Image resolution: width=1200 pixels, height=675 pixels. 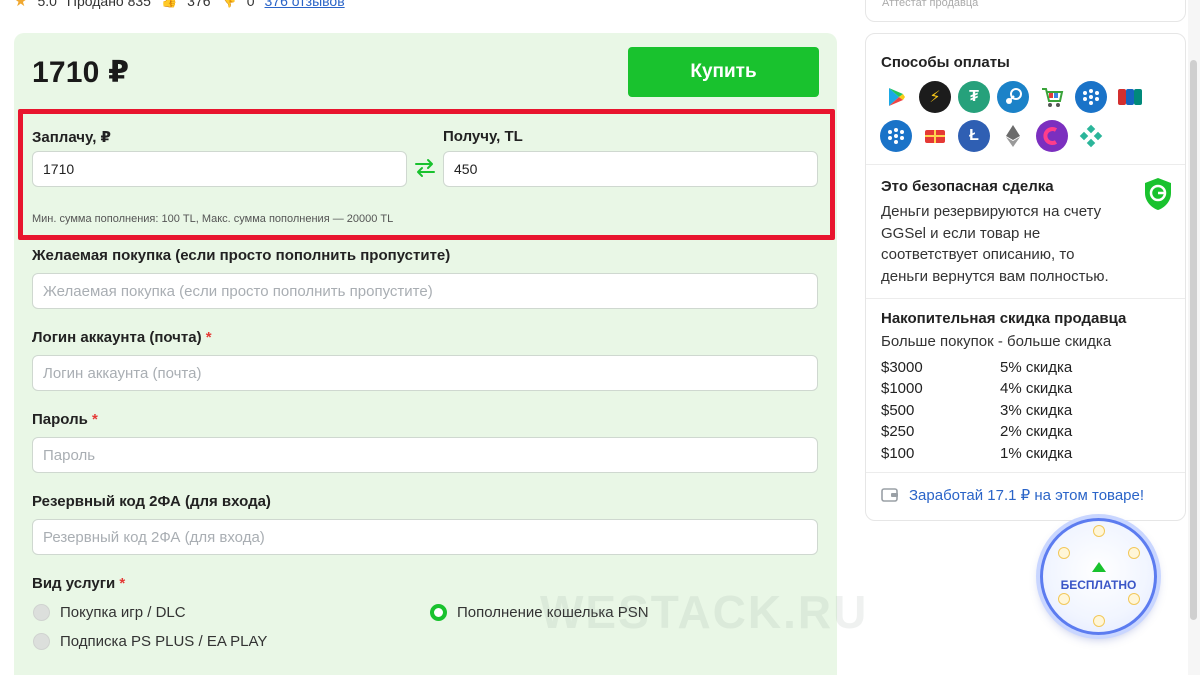 I want to click on safe-deal-line: Деньги резервируются на счету, so click(x=991, y=211).